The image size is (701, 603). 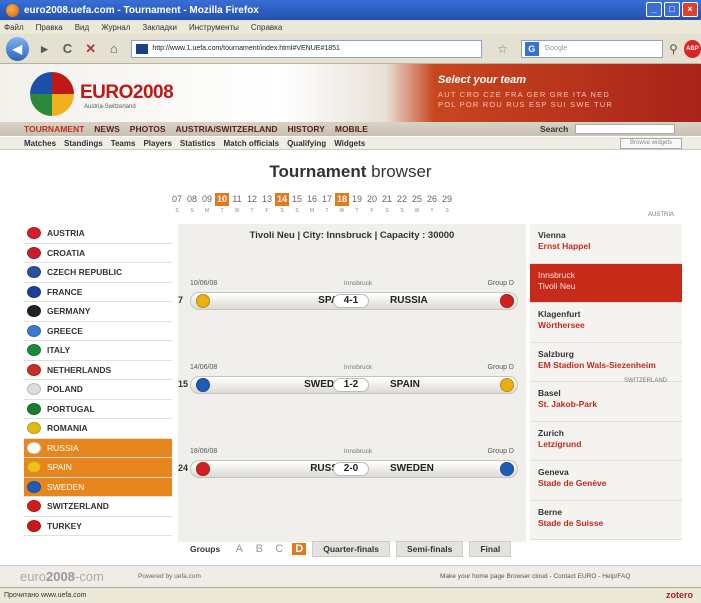 I want to click on venue-item-zurich: Zurich Letzigrund, so click(x=606, y=441).